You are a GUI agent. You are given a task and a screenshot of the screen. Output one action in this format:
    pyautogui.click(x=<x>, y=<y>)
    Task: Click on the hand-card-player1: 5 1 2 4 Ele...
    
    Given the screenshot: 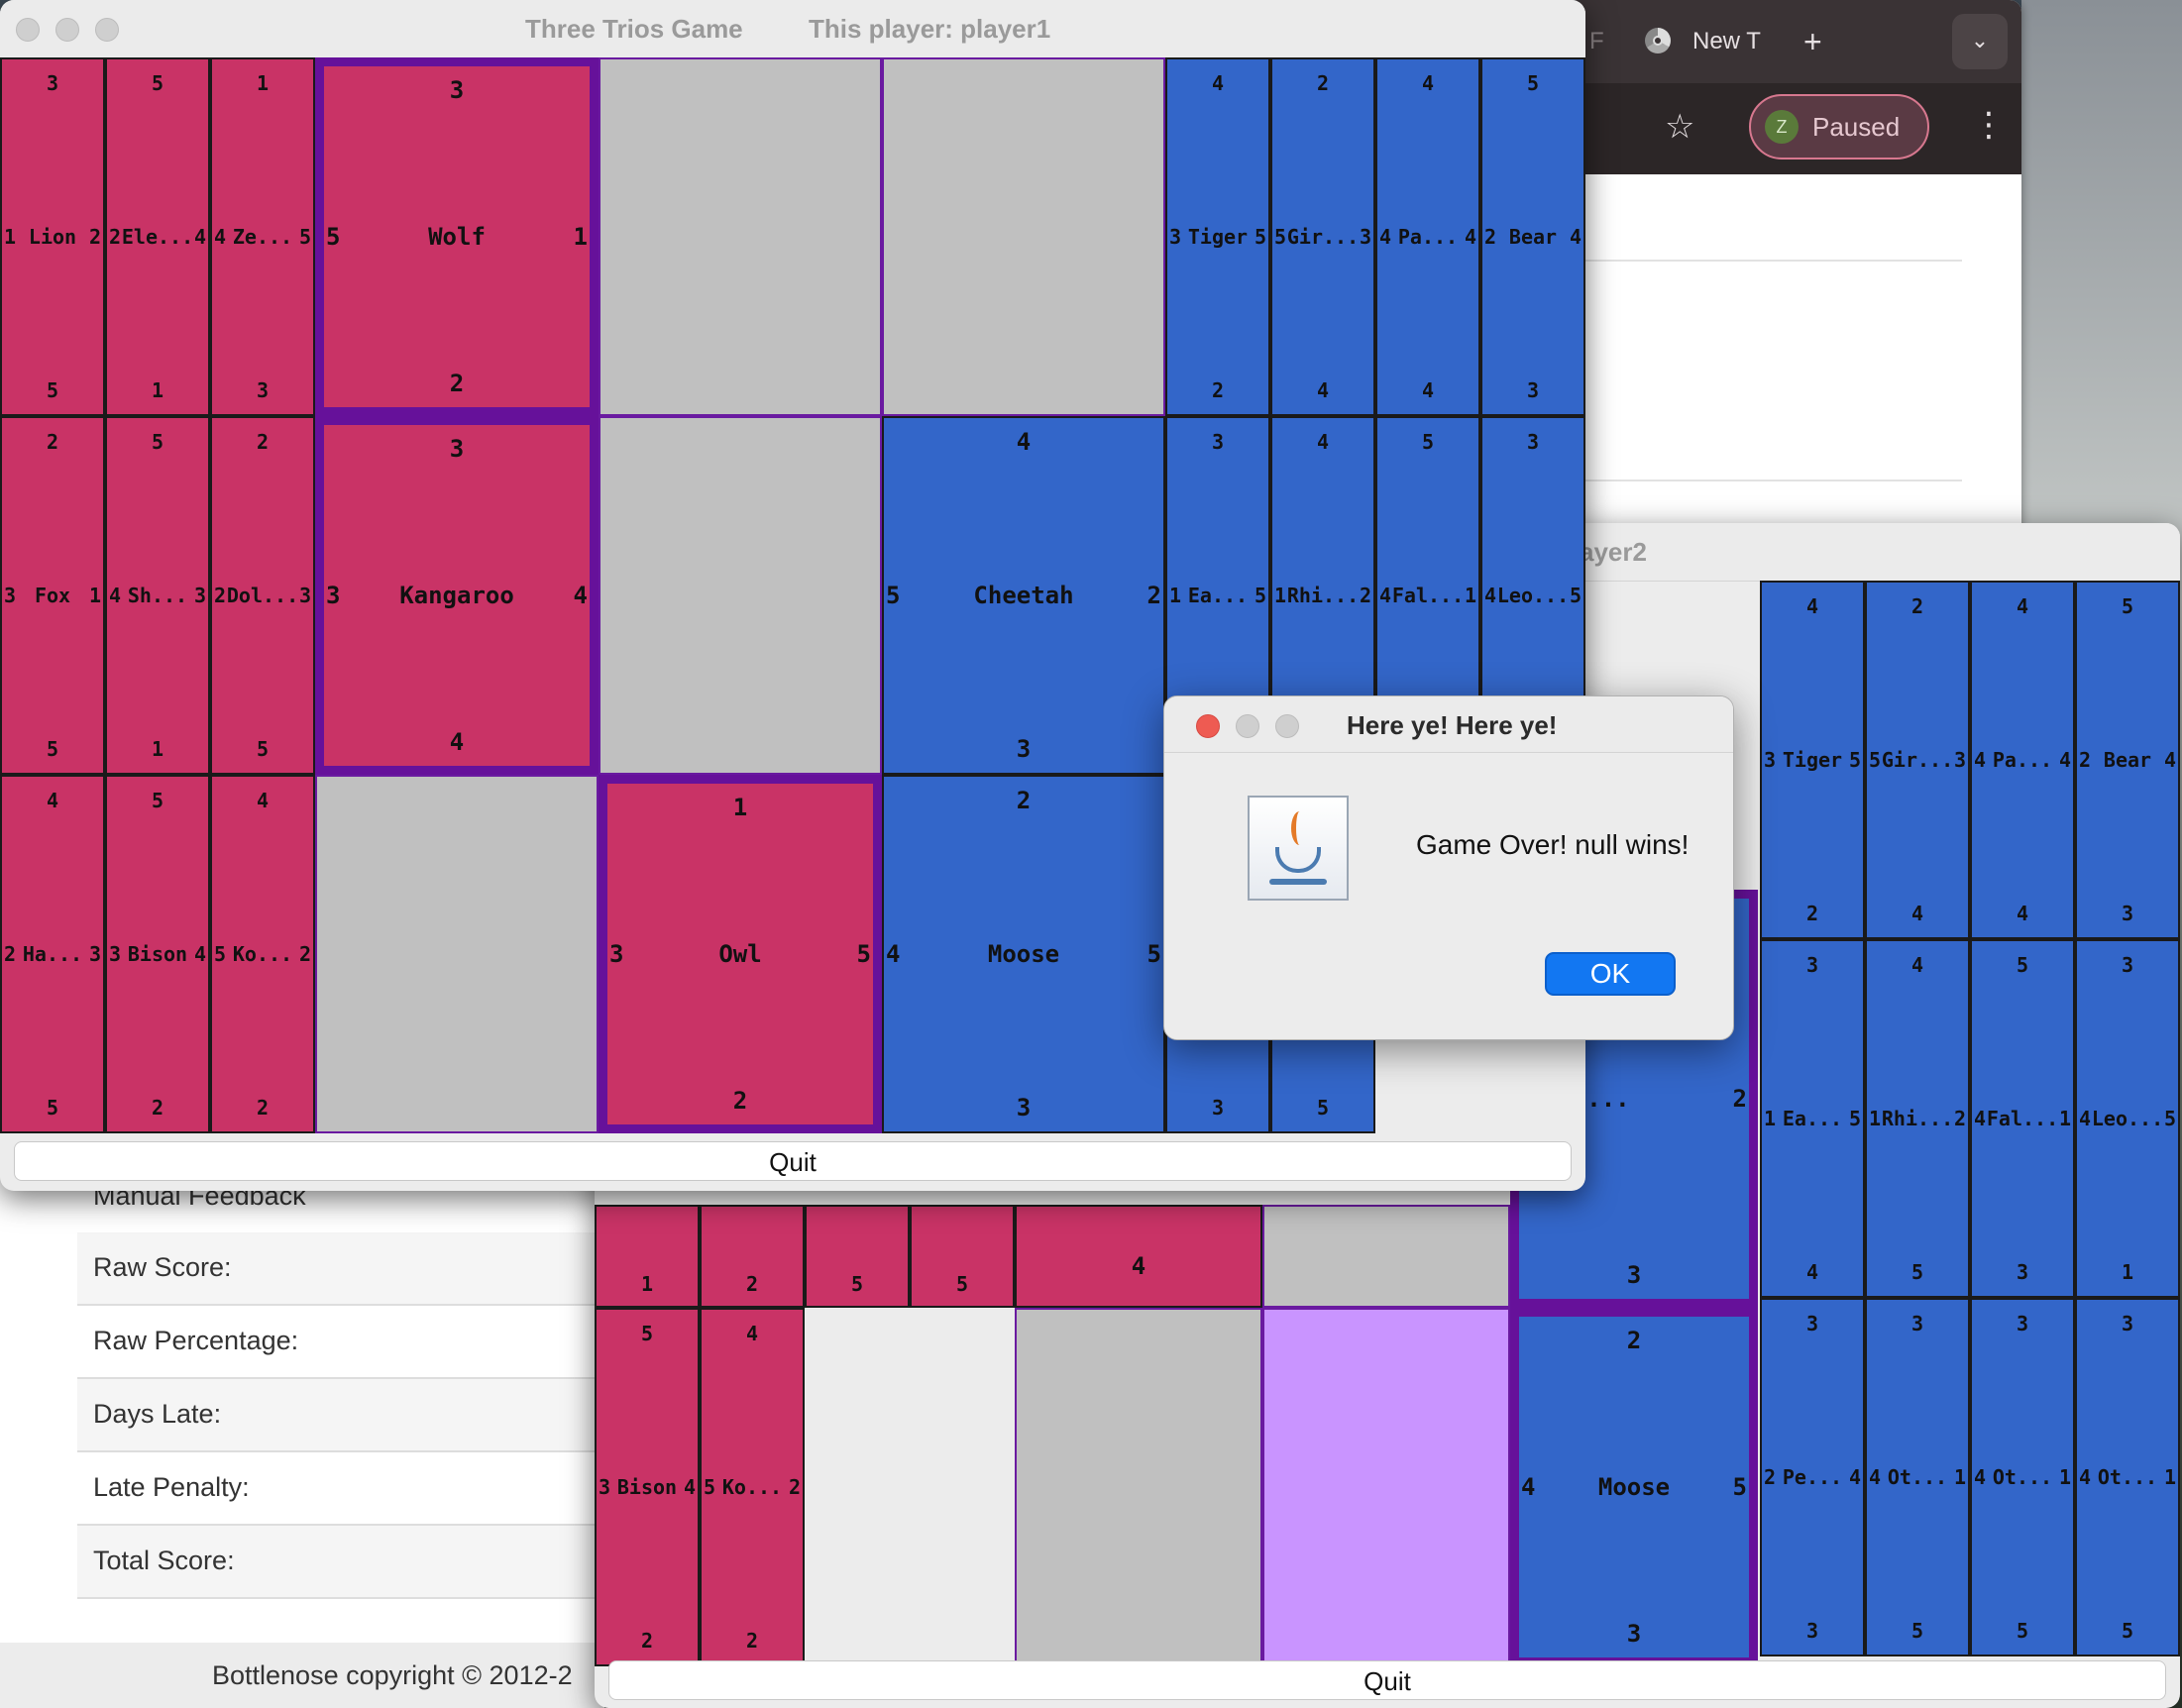 What is the action you would take?
    pyautogui.click(x=157, y=236)
    